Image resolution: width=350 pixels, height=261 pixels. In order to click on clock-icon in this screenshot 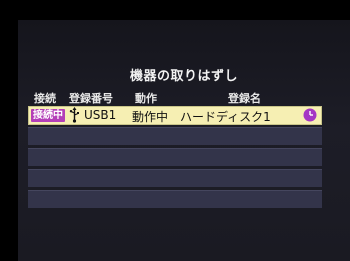, I will do `click(310, 116)`.